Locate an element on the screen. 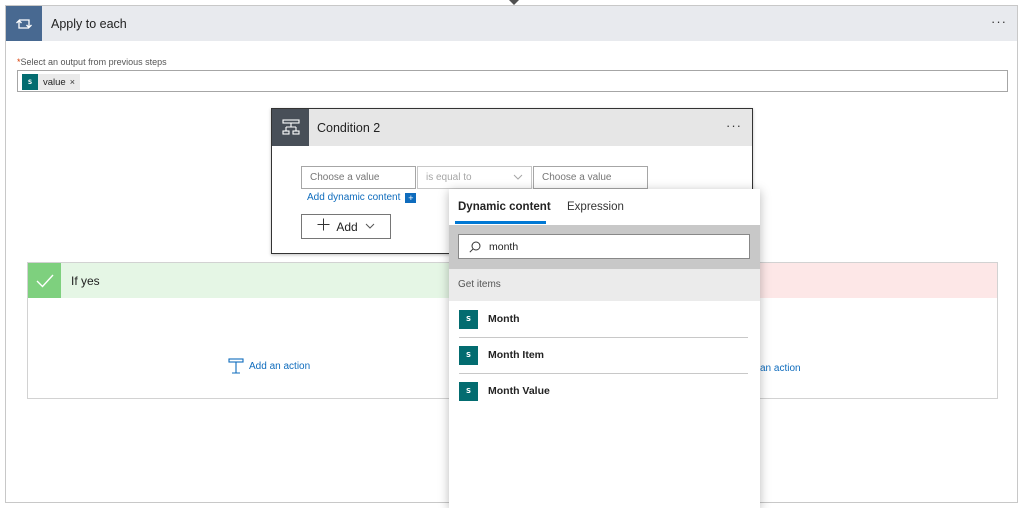  select-output-label-text: Select an output from previous steps is located at coordinates (93, 62).